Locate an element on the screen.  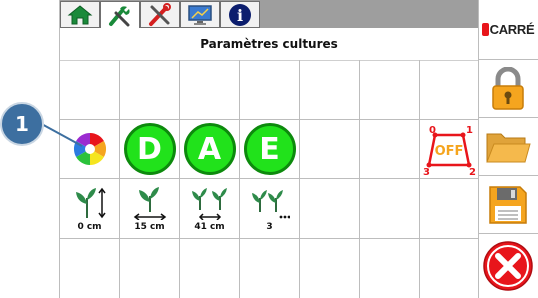
tab-settings-tools is located at coordinates (160, 14).